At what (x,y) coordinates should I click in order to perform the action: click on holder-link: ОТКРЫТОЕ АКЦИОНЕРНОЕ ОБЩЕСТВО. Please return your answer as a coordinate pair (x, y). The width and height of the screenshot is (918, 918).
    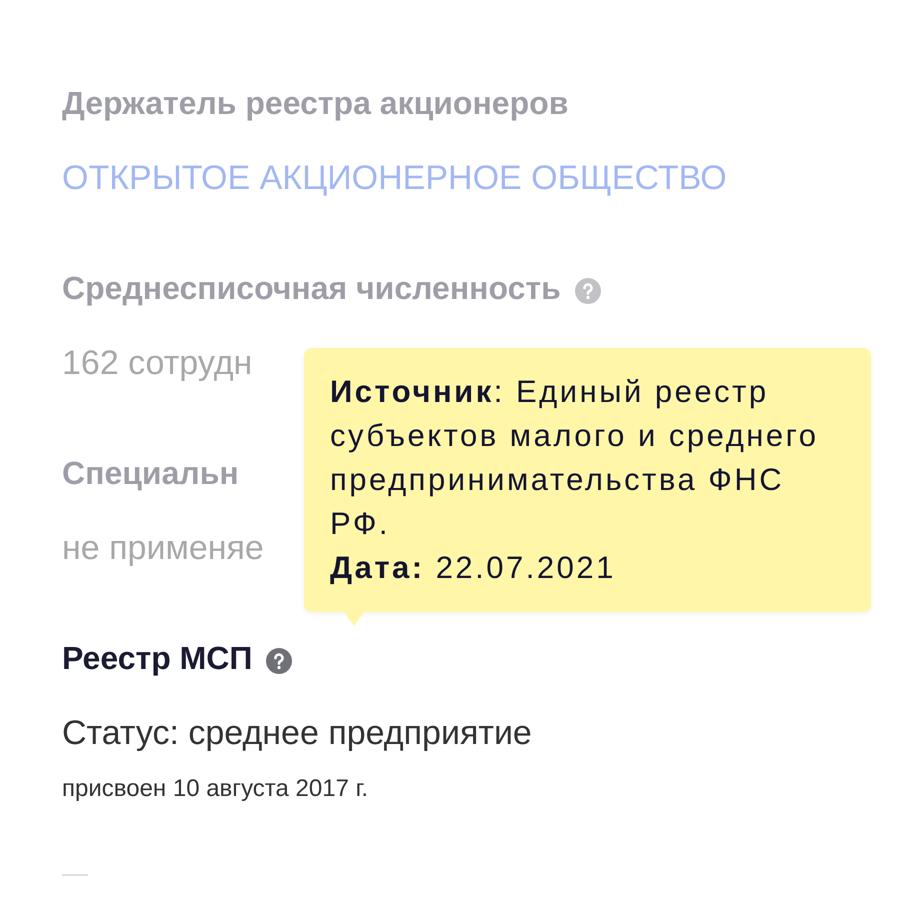
    Looking at the image, I should click on (394, 178).